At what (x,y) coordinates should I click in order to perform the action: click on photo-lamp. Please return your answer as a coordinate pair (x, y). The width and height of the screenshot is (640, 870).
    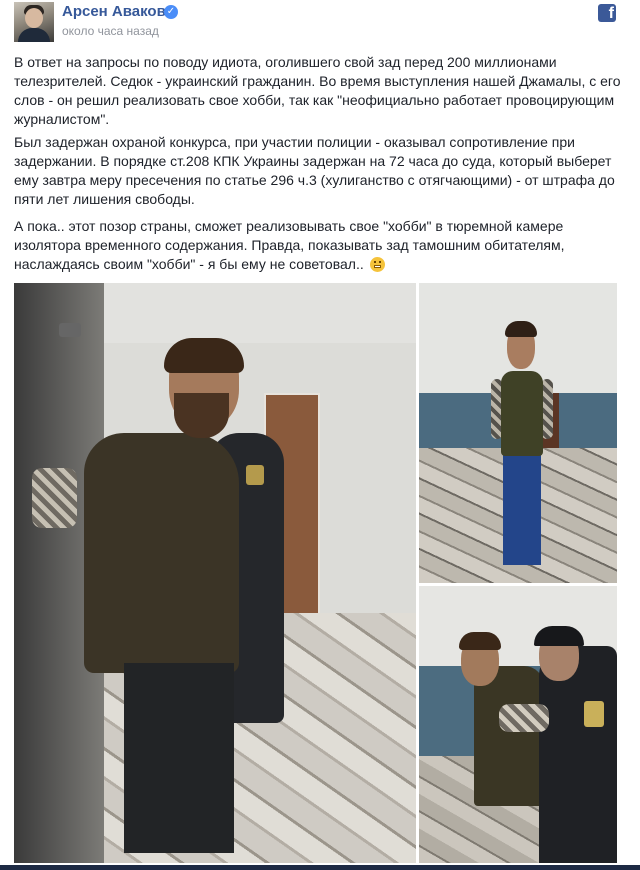
    Looking at the image, I should click on (70, 330).